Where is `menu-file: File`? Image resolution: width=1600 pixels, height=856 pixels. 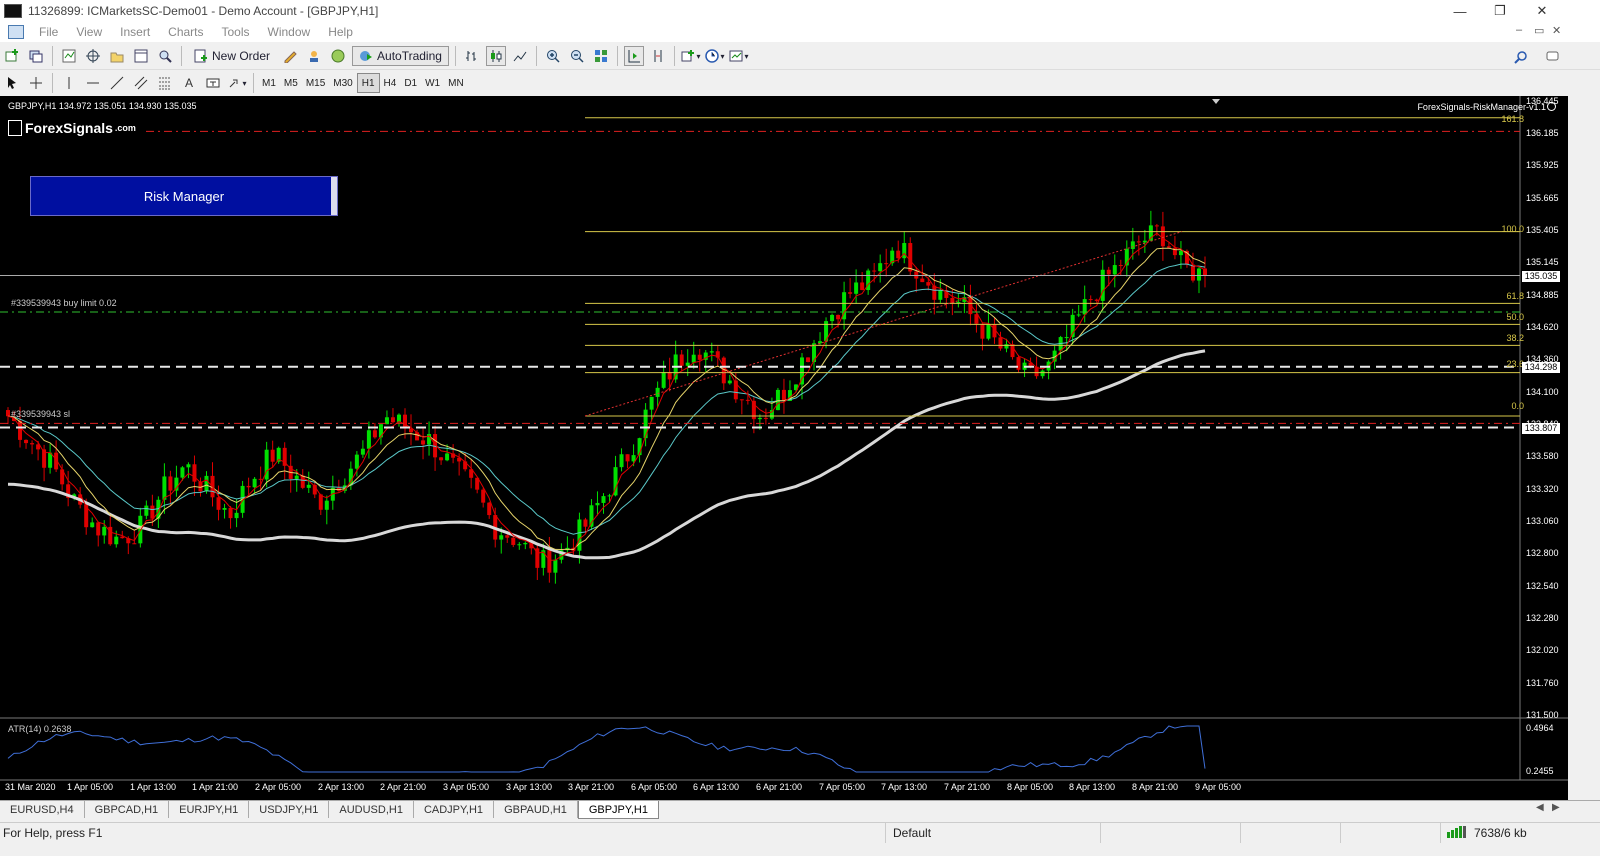
menu-file: File is located at coordinates (48, 32).